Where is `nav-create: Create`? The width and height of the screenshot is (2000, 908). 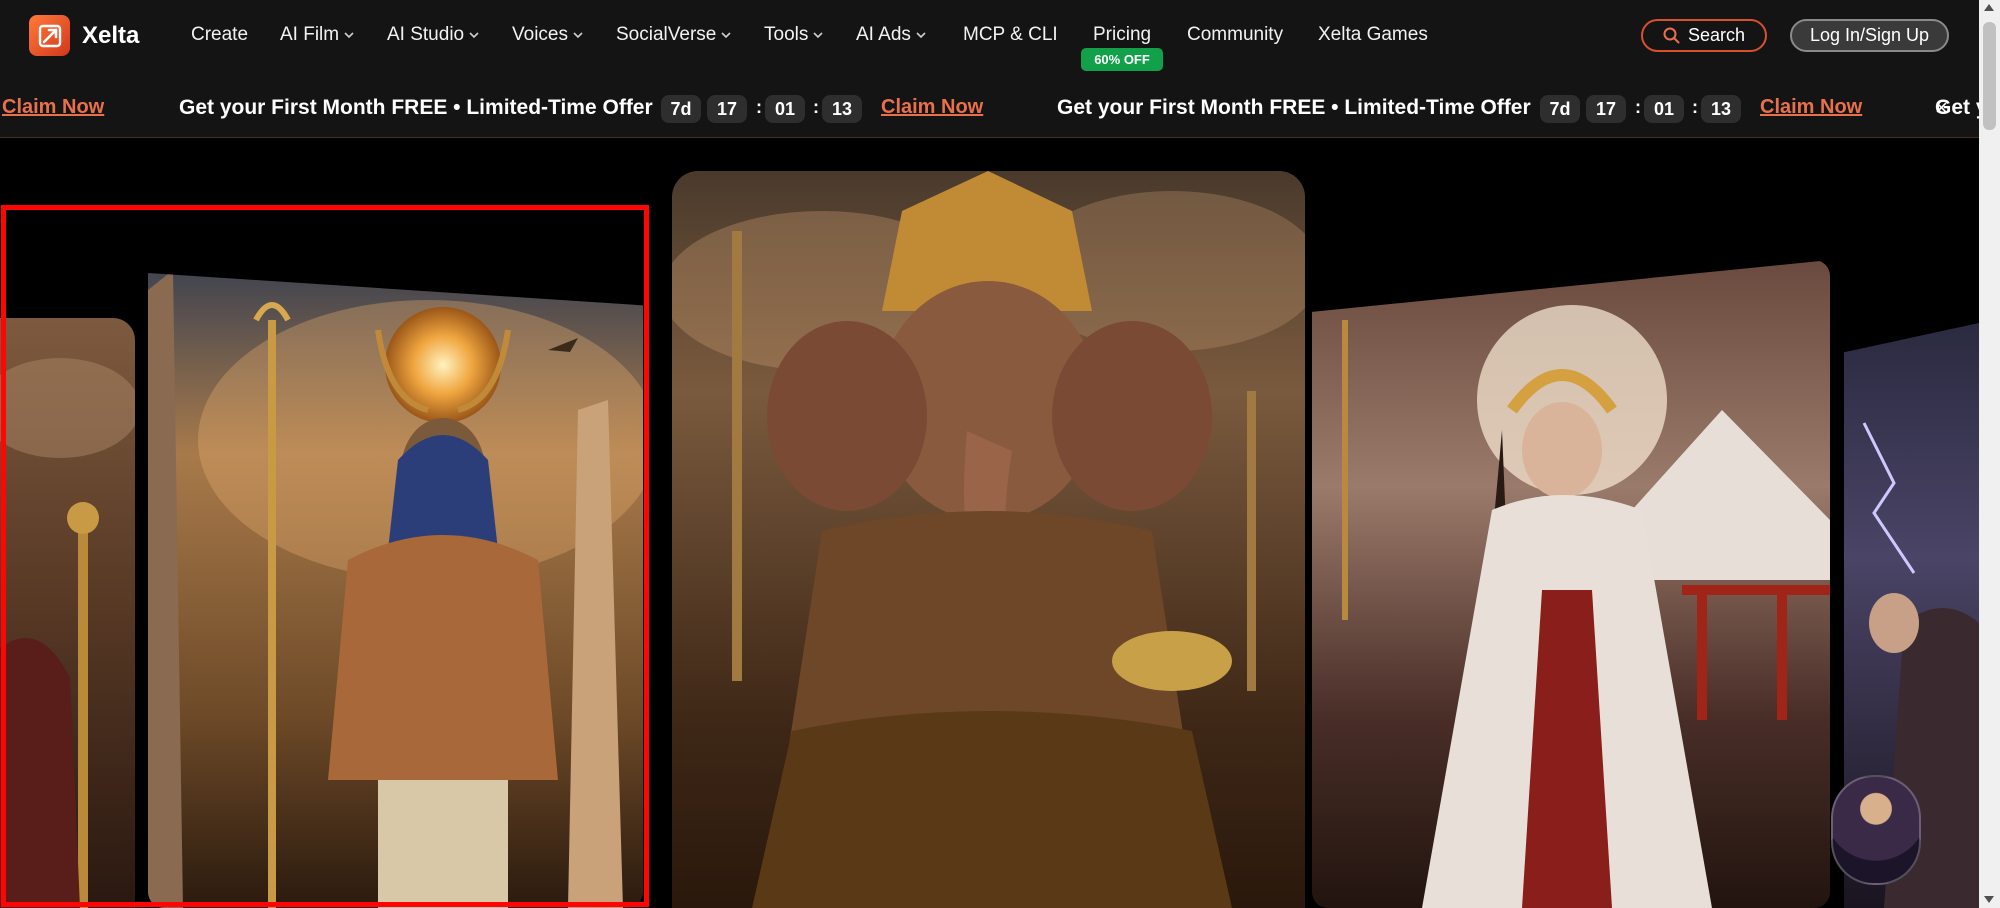
nav-create: Create is located at coordinates (219, 35).